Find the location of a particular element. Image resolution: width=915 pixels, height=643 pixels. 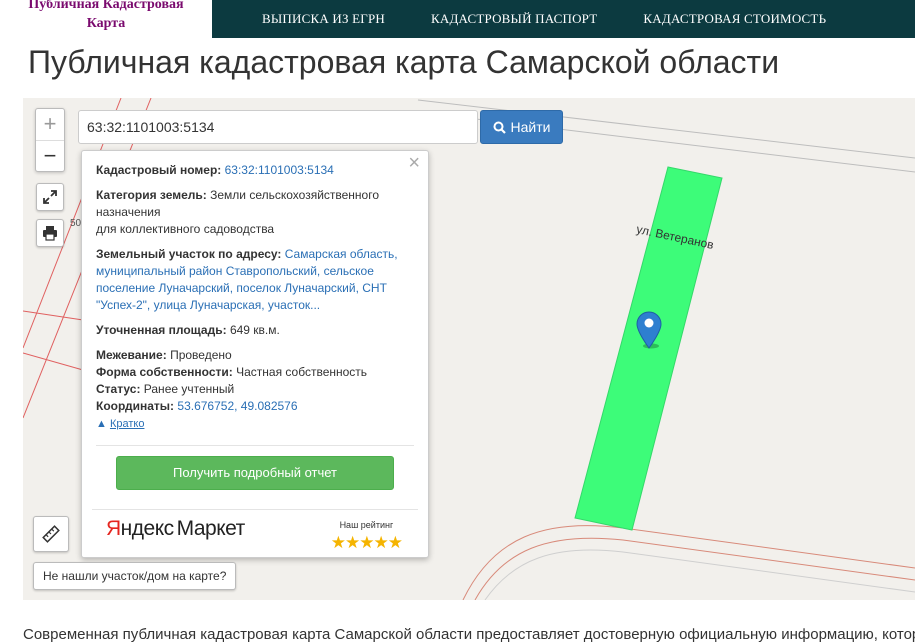

caret-up-icon: ▲ is located at coordinates (101, 424).